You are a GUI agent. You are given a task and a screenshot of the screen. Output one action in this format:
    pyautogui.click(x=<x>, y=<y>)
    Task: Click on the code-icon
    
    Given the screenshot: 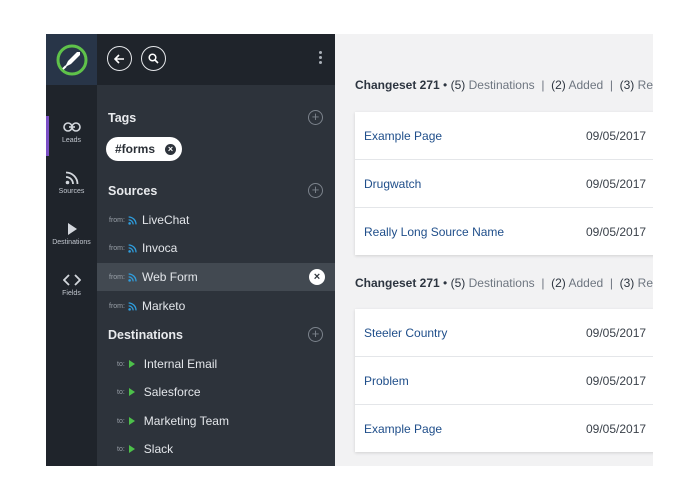 What is the action you would take?
    pyautogui.click(x=71, y=280)
    